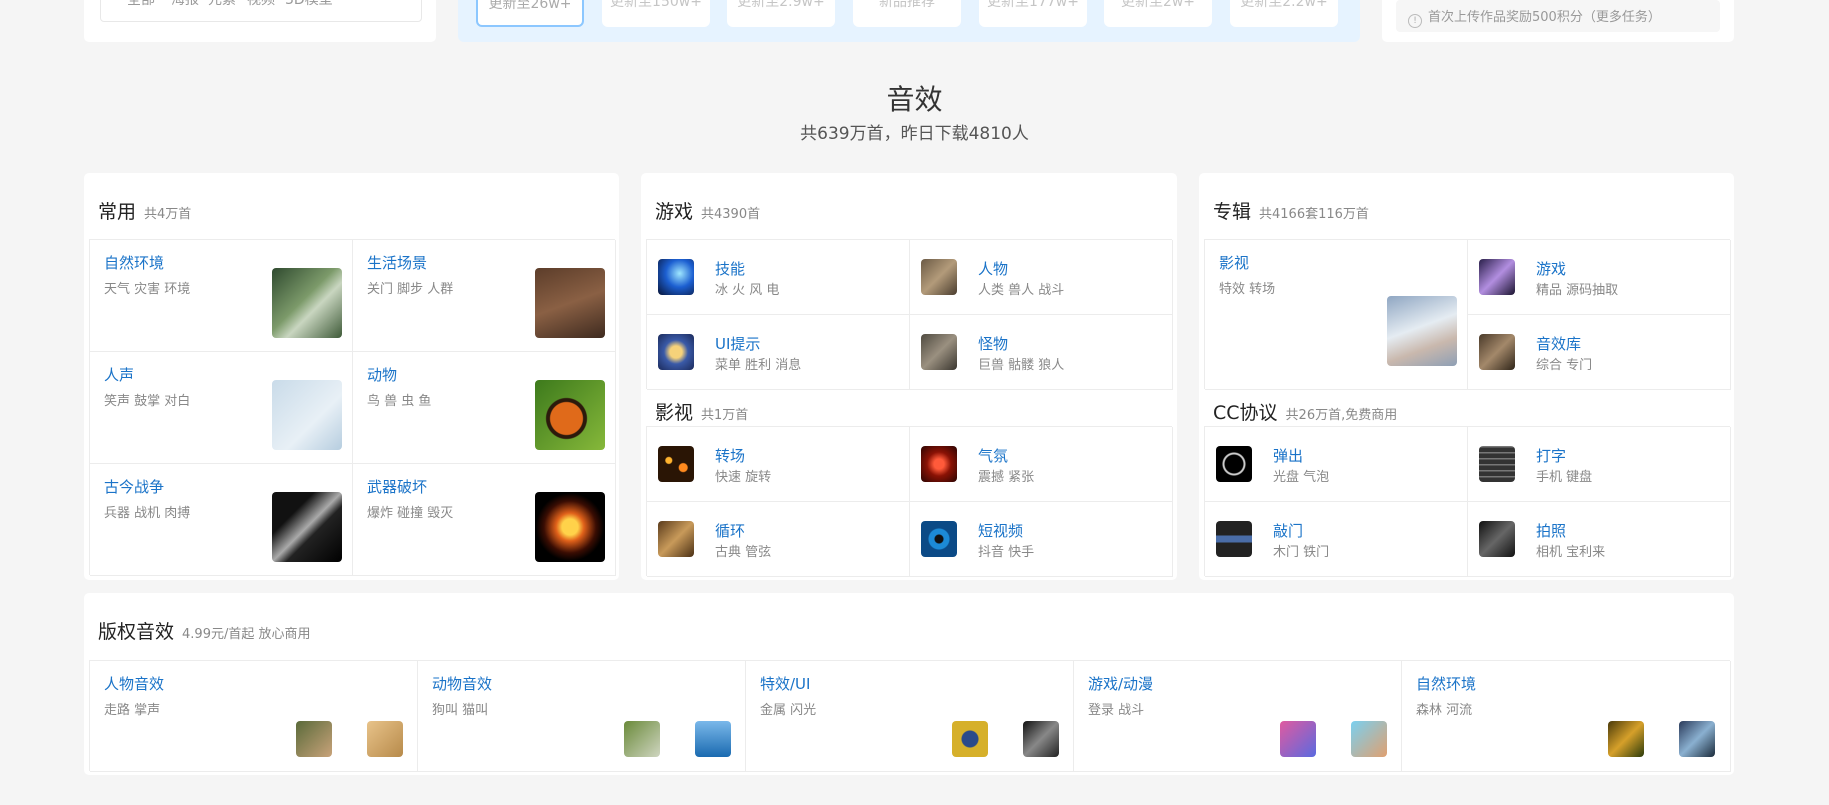  I want to click on cc-grid: 弹出 光盘 气泡 打字 手机 键盘 敲门 木门 铁门 拍照 相机 宝利来, so click(1467, 501).